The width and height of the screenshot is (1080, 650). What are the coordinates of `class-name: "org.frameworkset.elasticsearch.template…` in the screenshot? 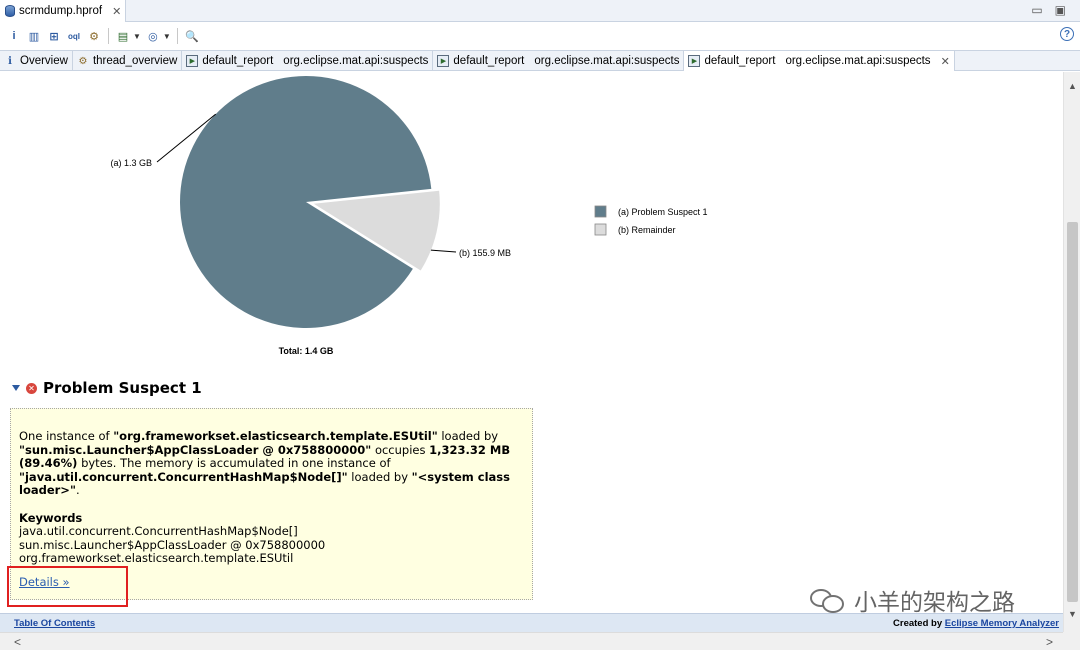 It's located at (275, 436).